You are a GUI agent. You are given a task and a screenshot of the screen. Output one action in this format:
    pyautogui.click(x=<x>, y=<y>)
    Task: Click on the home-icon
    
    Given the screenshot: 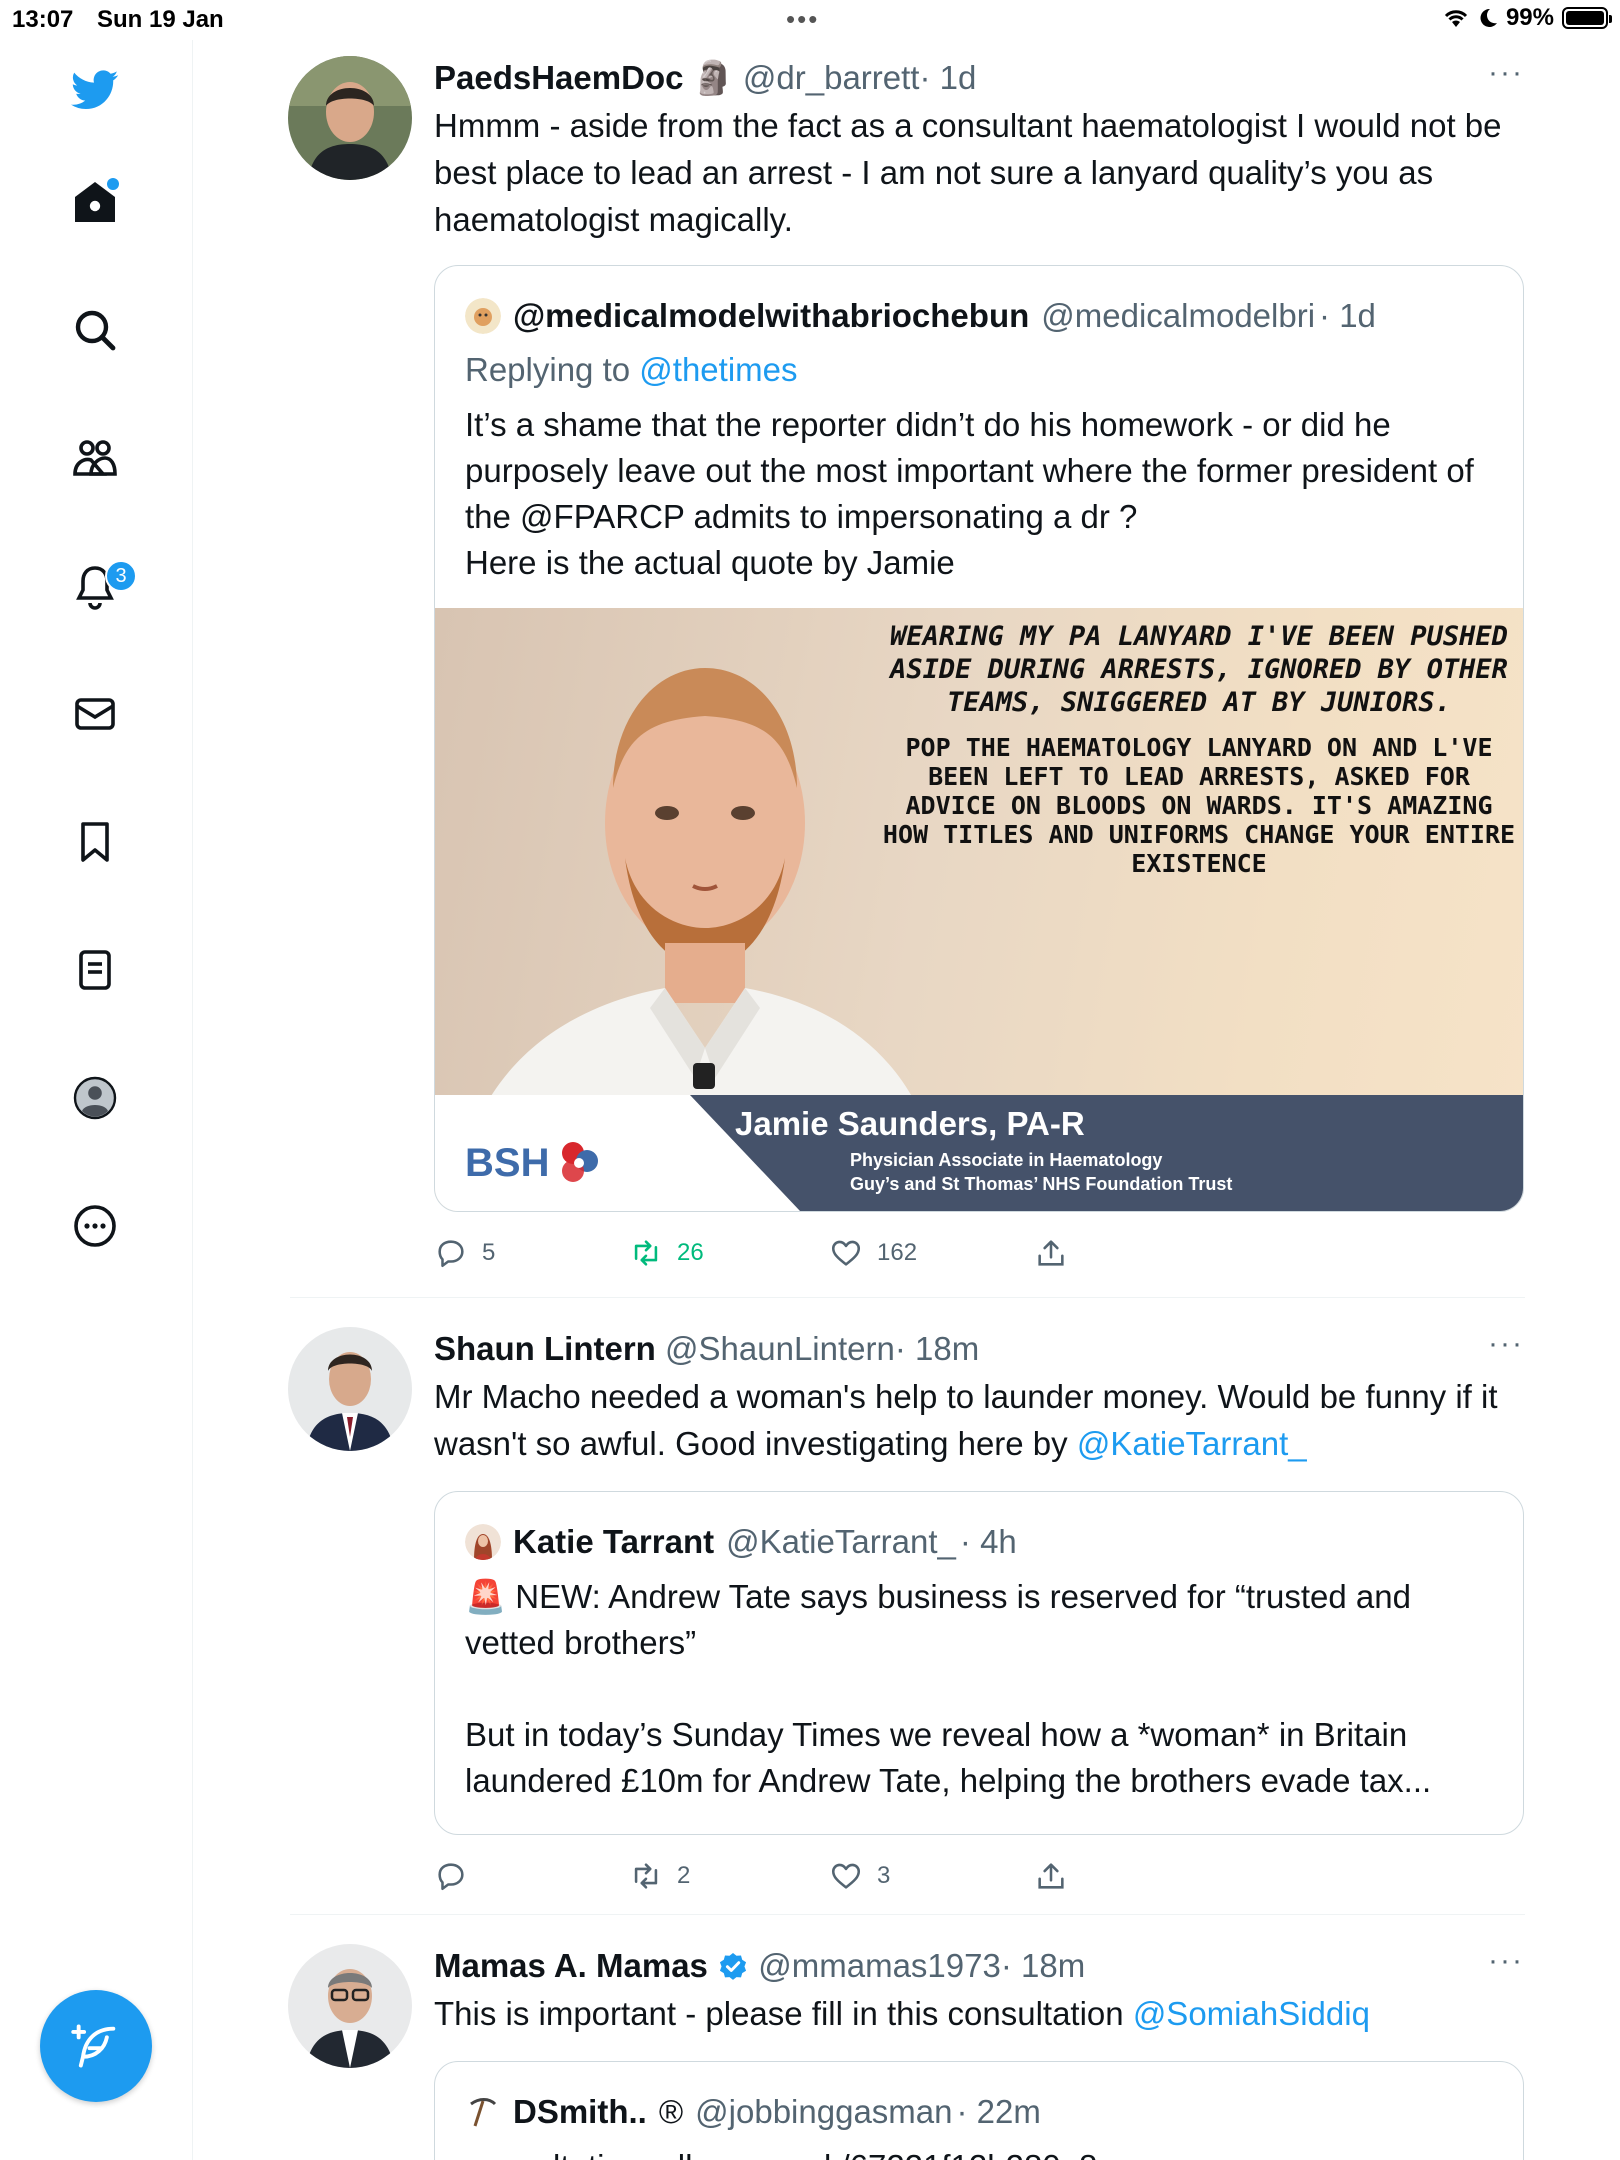 What is the action you would take?
    pyautogui.click(x=95, y=202)
    